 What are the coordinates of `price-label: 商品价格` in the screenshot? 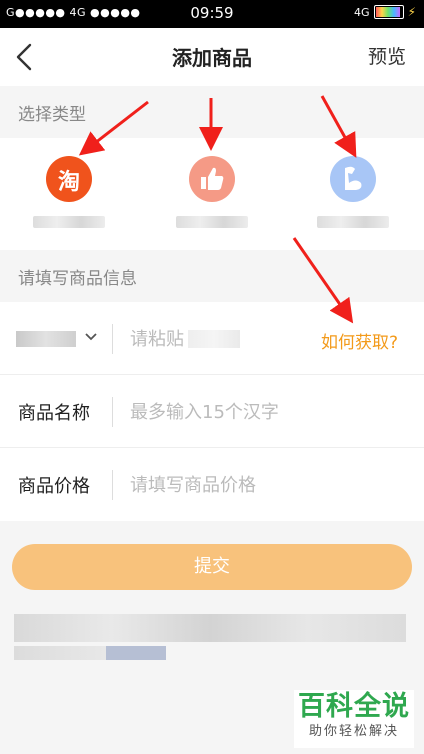 It's located at (54, 486).